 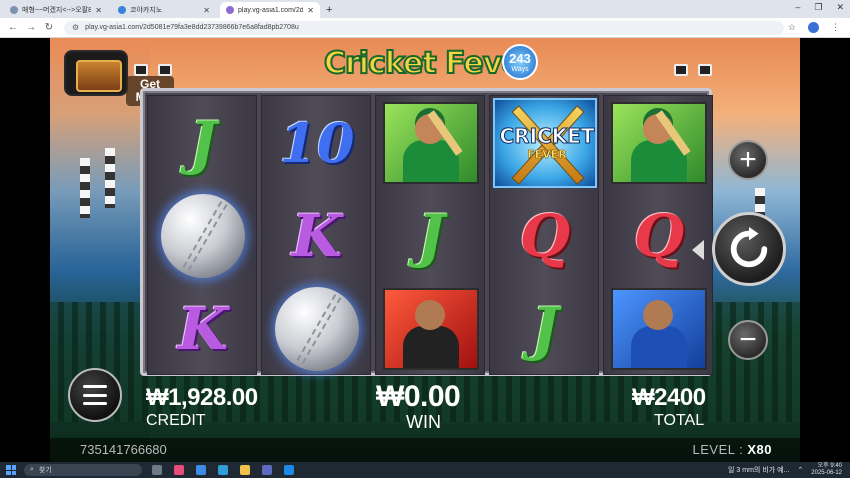 I want to click on reel-column: J, so click(x=430, y=235).